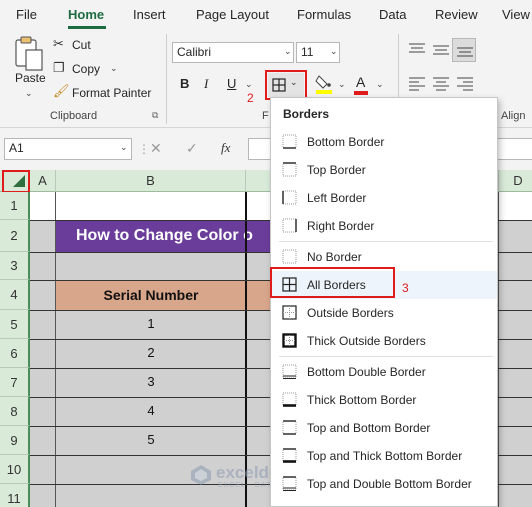 This screenshot has height=507, width=532. Describe the element at coordinates (336, 170) in the screenshot. I see `menu-item-label: Top Border` at that location.